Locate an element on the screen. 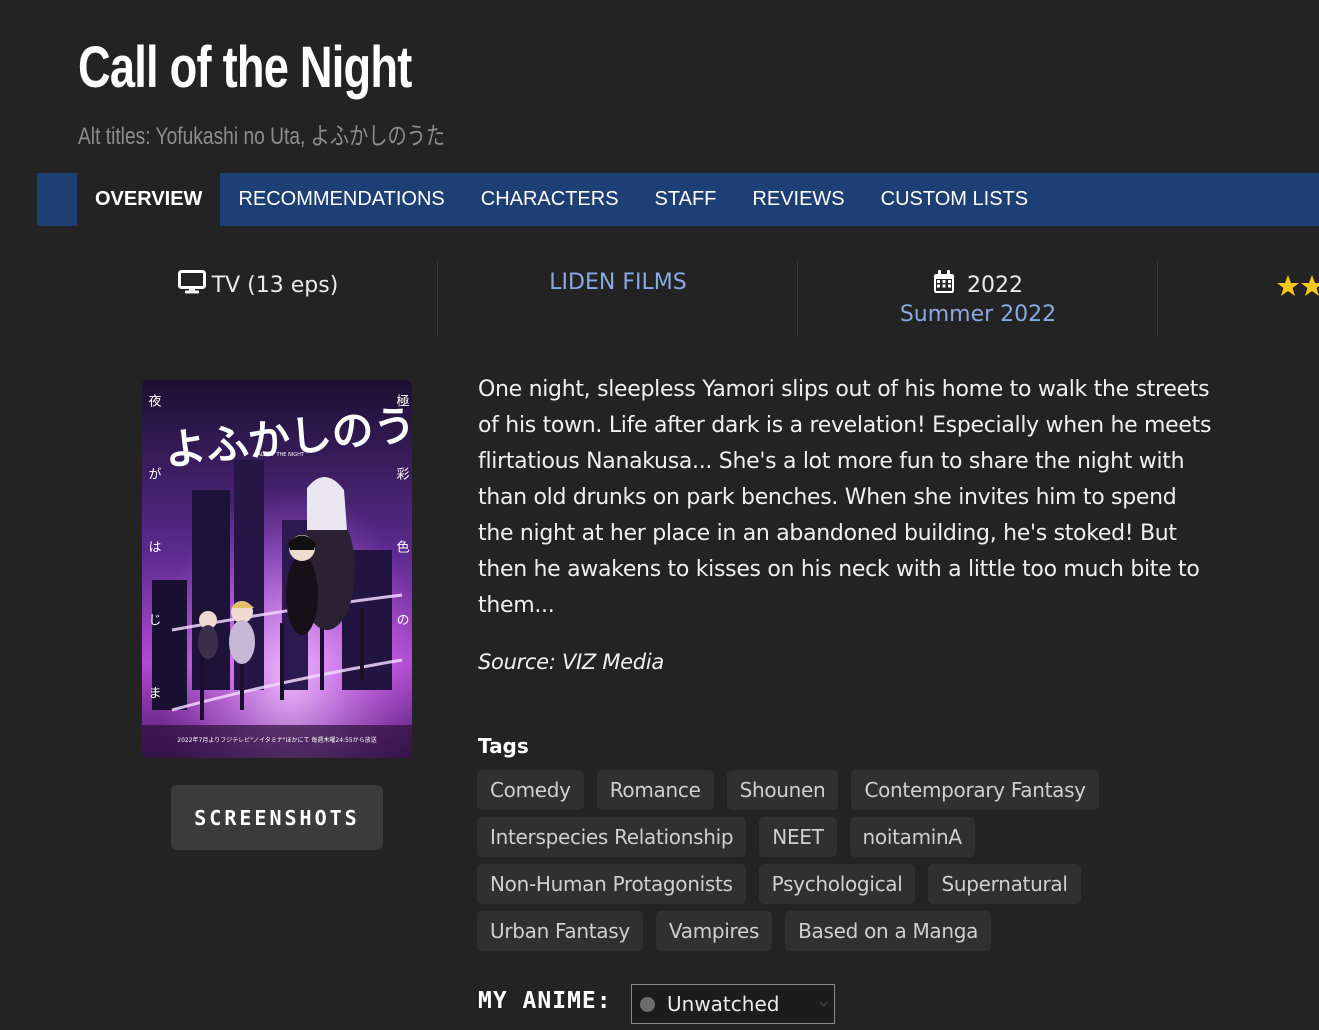  tag-shounen: Shounen is located at coordinates (782, 790).